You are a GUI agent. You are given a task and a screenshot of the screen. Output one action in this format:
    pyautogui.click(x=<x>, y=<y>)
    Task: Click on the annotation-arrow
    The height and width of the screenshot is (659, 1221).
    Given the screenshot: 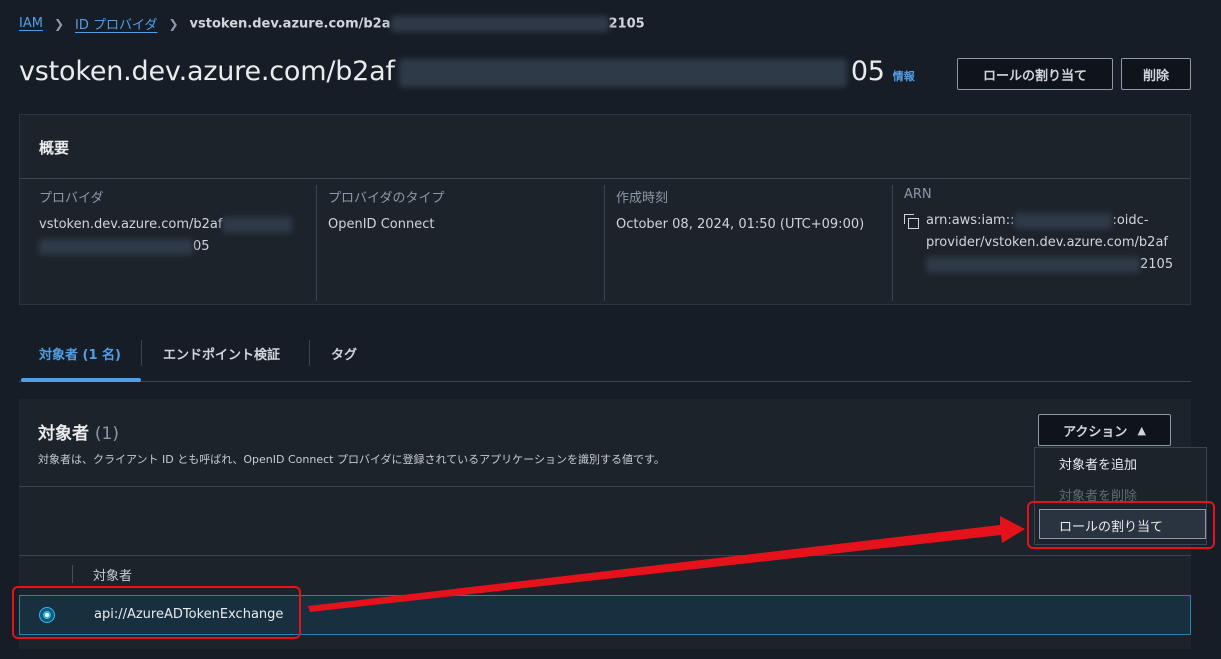 What is the action you would take?
    pyautogui.click(x=666, y=564)
    